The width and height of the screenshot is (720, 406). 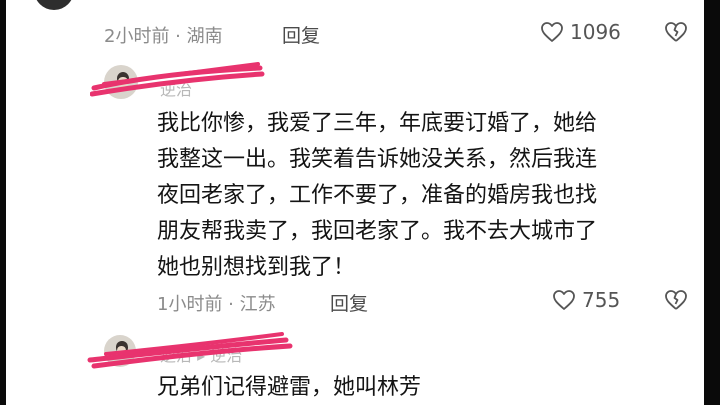 What do you see at coordinates (601, 300) in the screenshot?
I see `like-count: 755` at bounding box center [601, 300].